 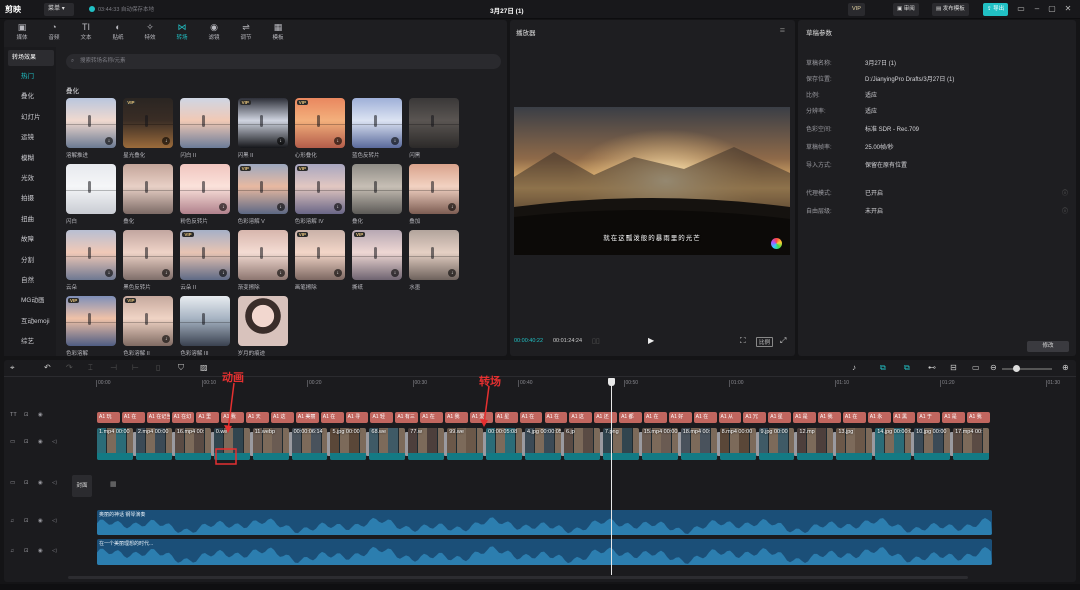 What do you see at coordinates (1021, 9) in the screenshot?
I see `layout-icon: ▭` at bounding box center [1021, 9].